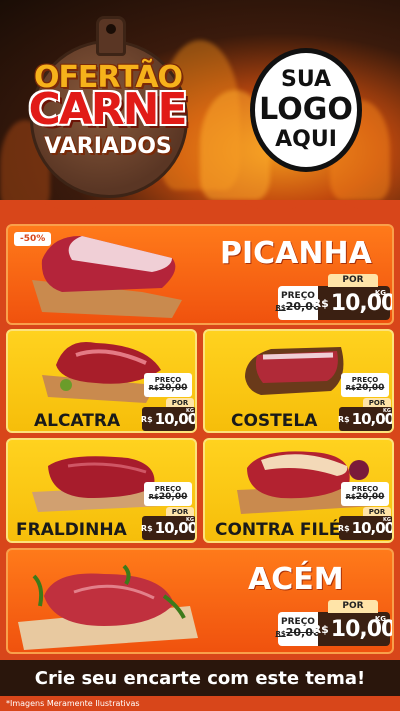 This screenshot has height=711, width=400. I want to click on disclaimer-text: *Imagens Meramente Ilustrativas, so click(73, 703).